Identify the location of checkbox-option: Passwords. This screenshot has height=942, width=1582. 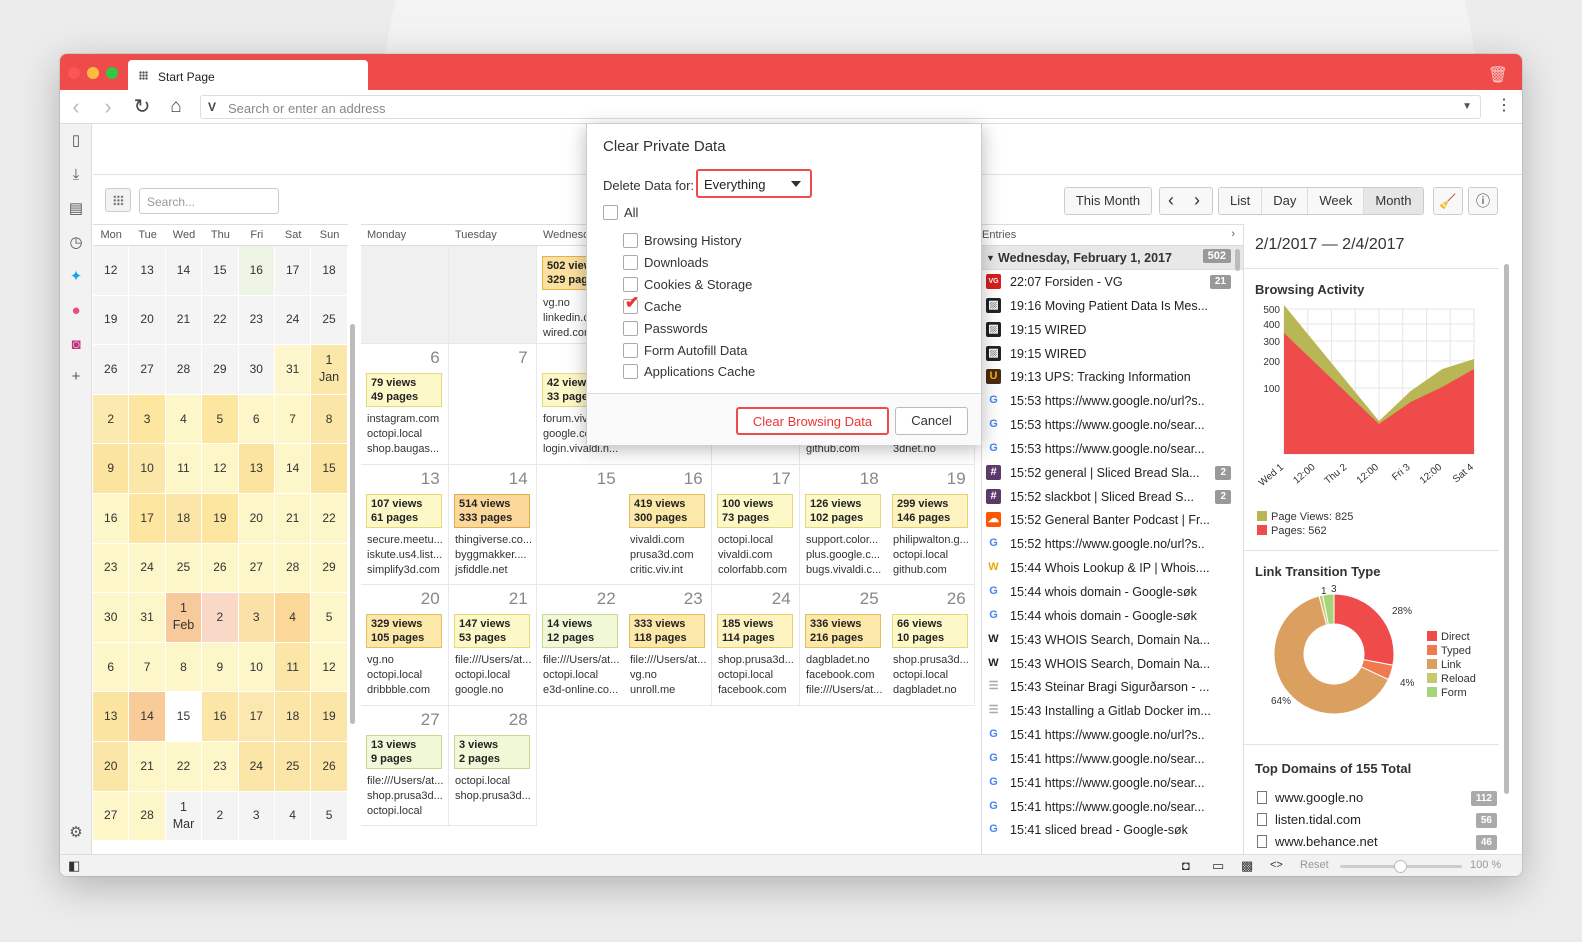
(665, 328).